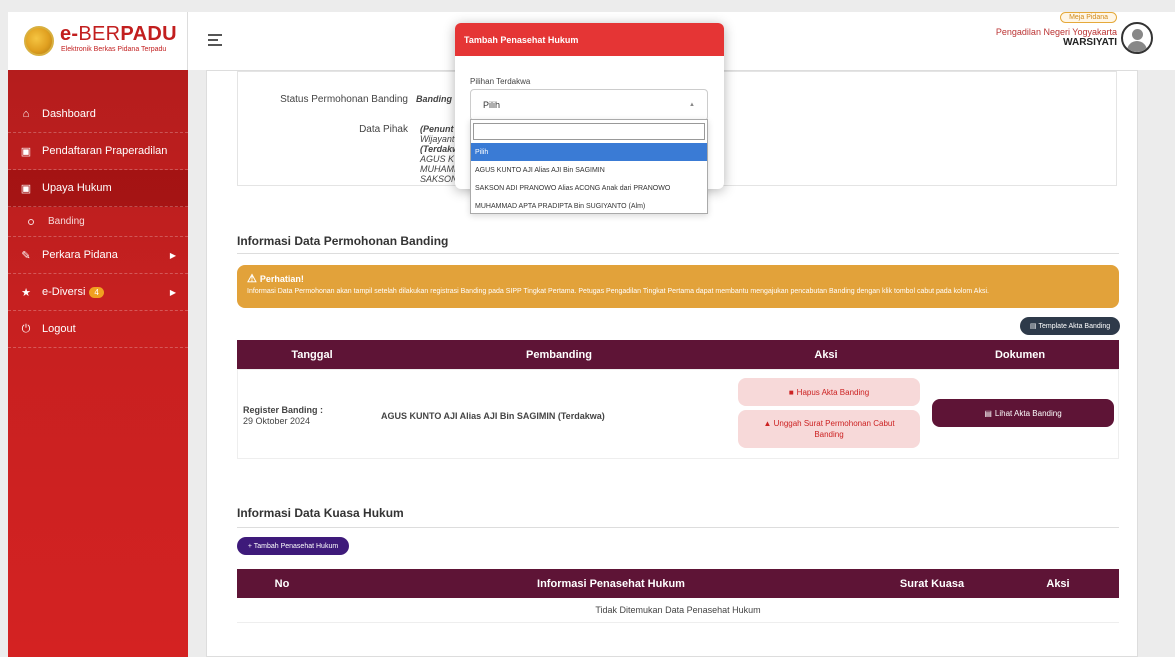  Describe the element at coordinates (1090, 42) in the screenshot. I see `user-name: WARSIYATI` at that location.